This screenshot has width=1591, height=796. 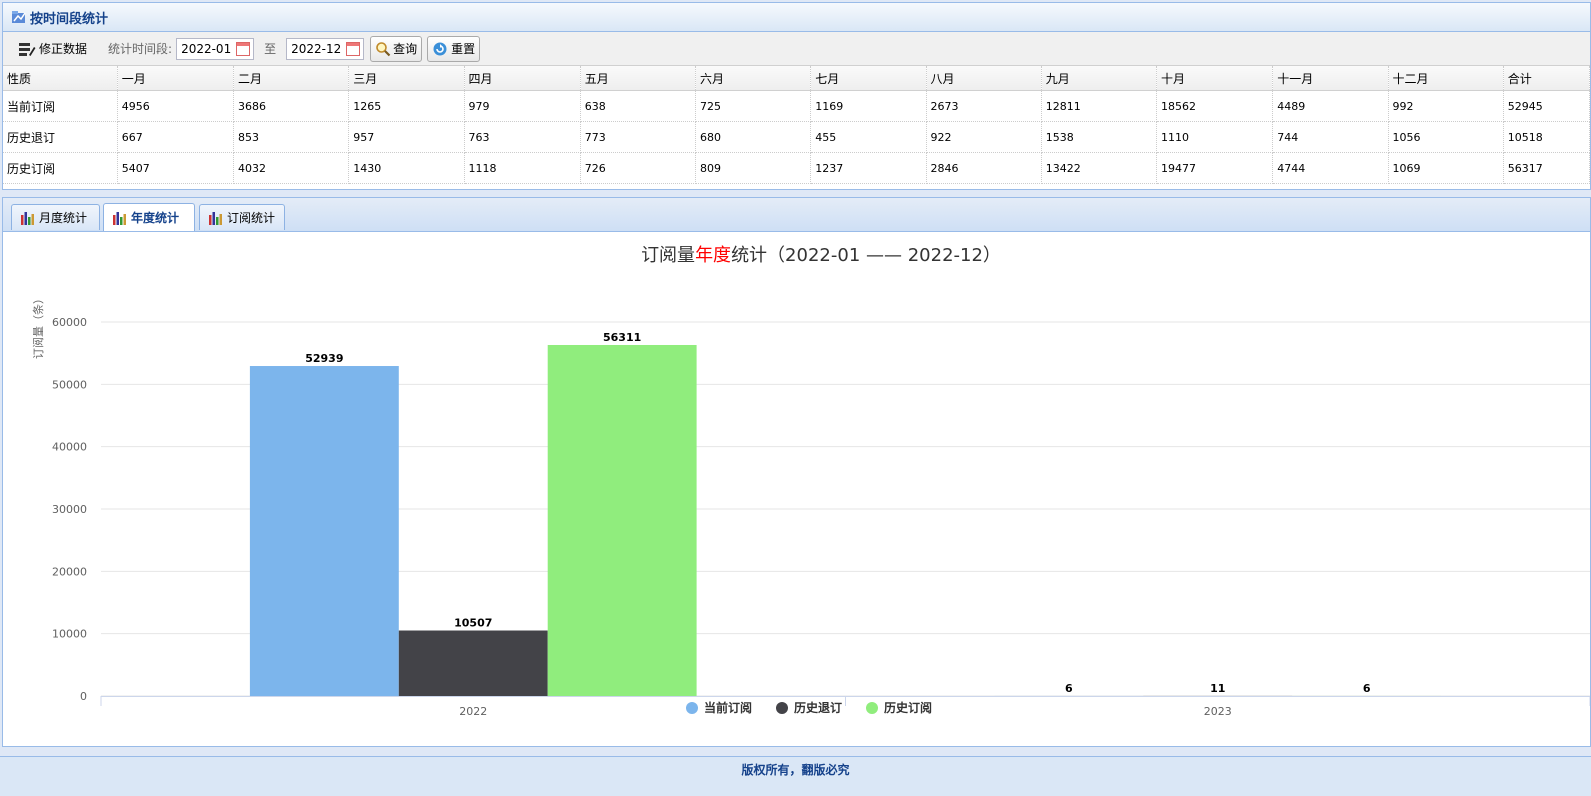 What do you see at coordinates (1215, 106) in the screenshot?
I see `table-cell: 18562` at bounding box center [1215, 106].